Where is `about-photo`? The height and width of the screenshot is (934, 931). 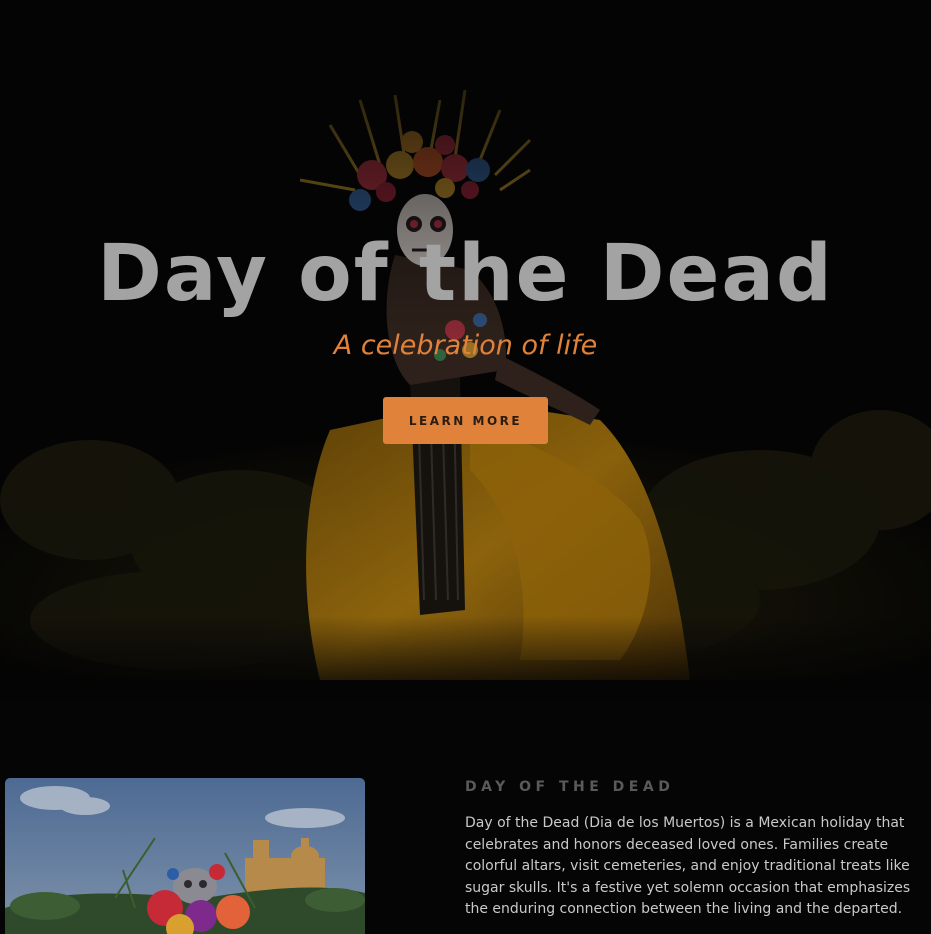 about-photo is located at coordinates (185, 856).